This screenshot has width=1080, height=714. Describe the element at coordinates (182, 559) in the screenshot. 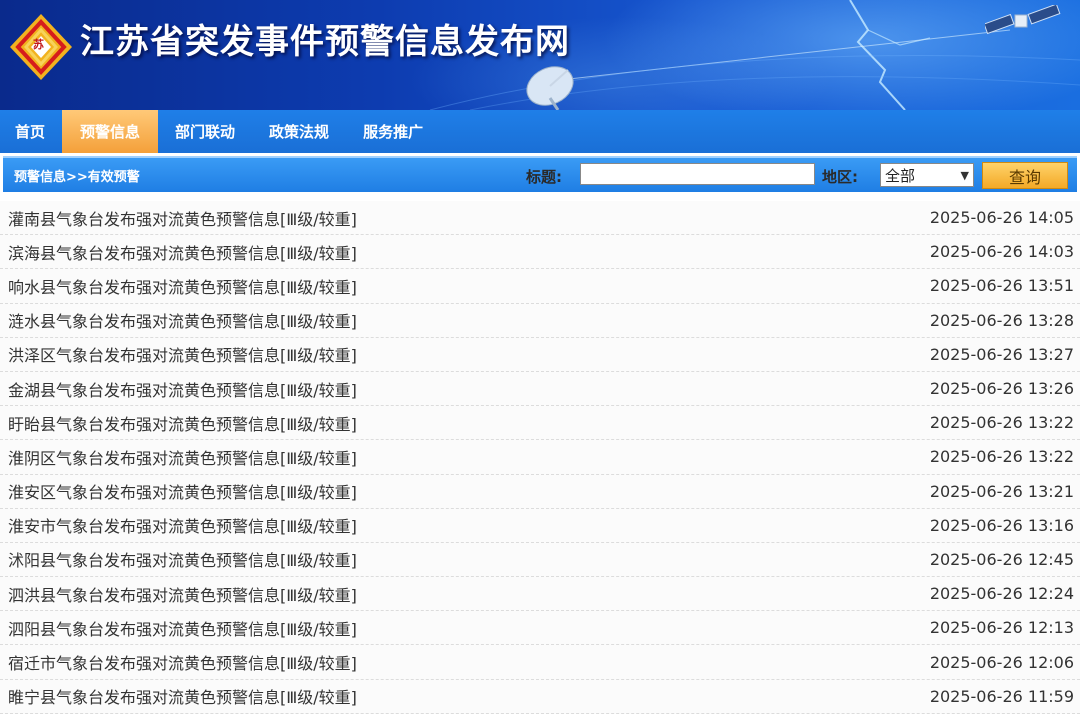

I see `warning-title-link: 沭阳县气象台发布强对流黄色预警信息[Ⅲ级/较重]` at that location.